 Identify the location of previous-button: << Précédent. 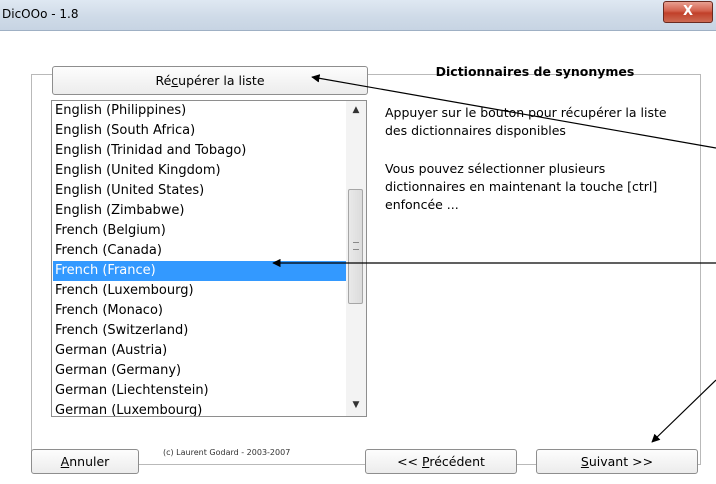
(441, 461).